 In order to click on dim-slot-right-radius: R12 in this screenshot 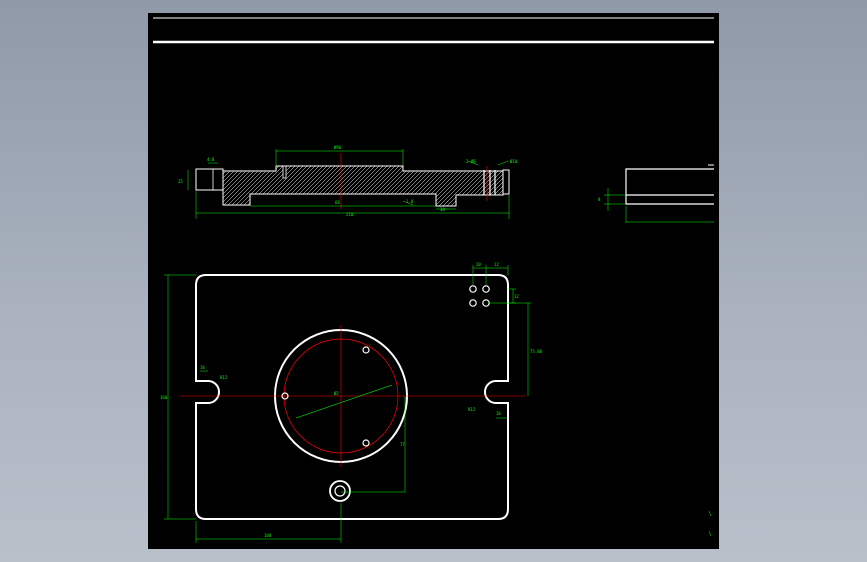, I will do `click(472, 409)`.